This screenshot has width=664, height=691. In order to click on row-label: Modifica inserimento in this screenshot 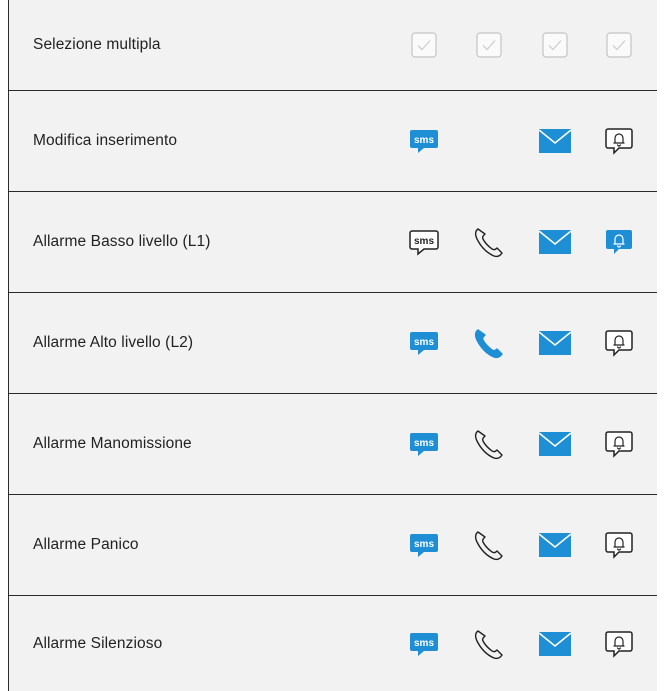, I will do `click(105, 140)`.